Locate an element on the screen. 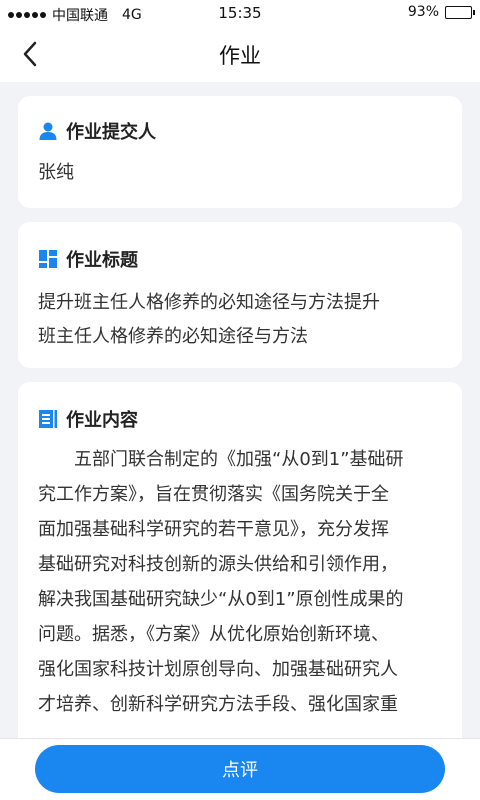  content-line: 五部门联合制定的《加强“从0到1”基础研 is located at coordinates (221, 459).